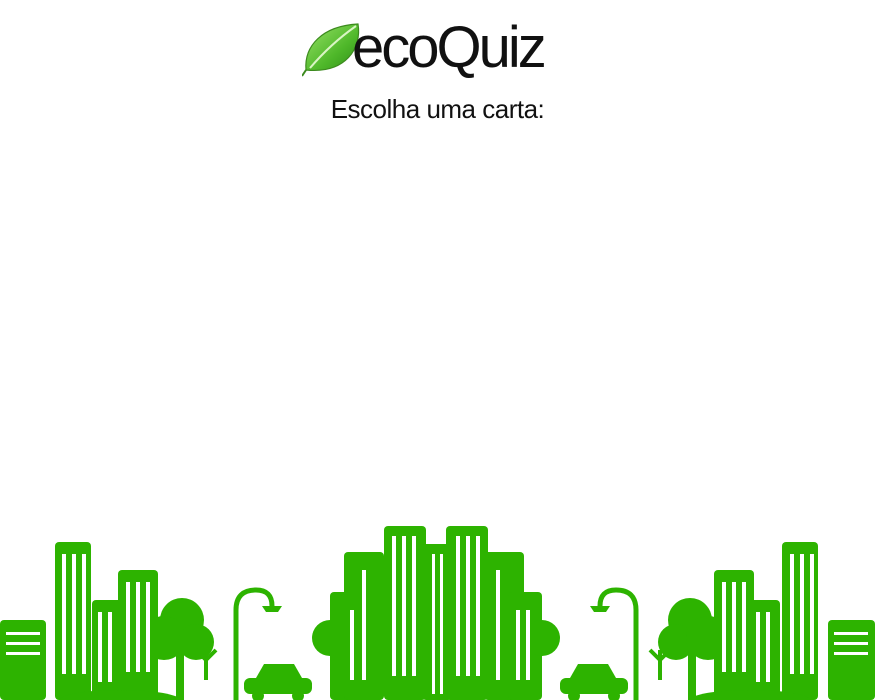 This screenshot has width=875, height=700. I want to click on ecoquiz-logo: ecoQuiz, so click(440, 49).